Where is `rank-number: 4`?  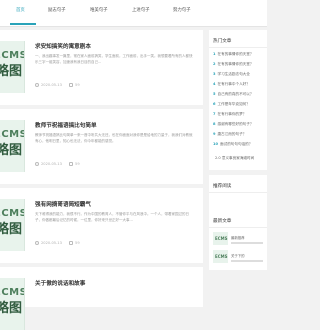 rank-number: 4 is located at coordinates (214, 84).